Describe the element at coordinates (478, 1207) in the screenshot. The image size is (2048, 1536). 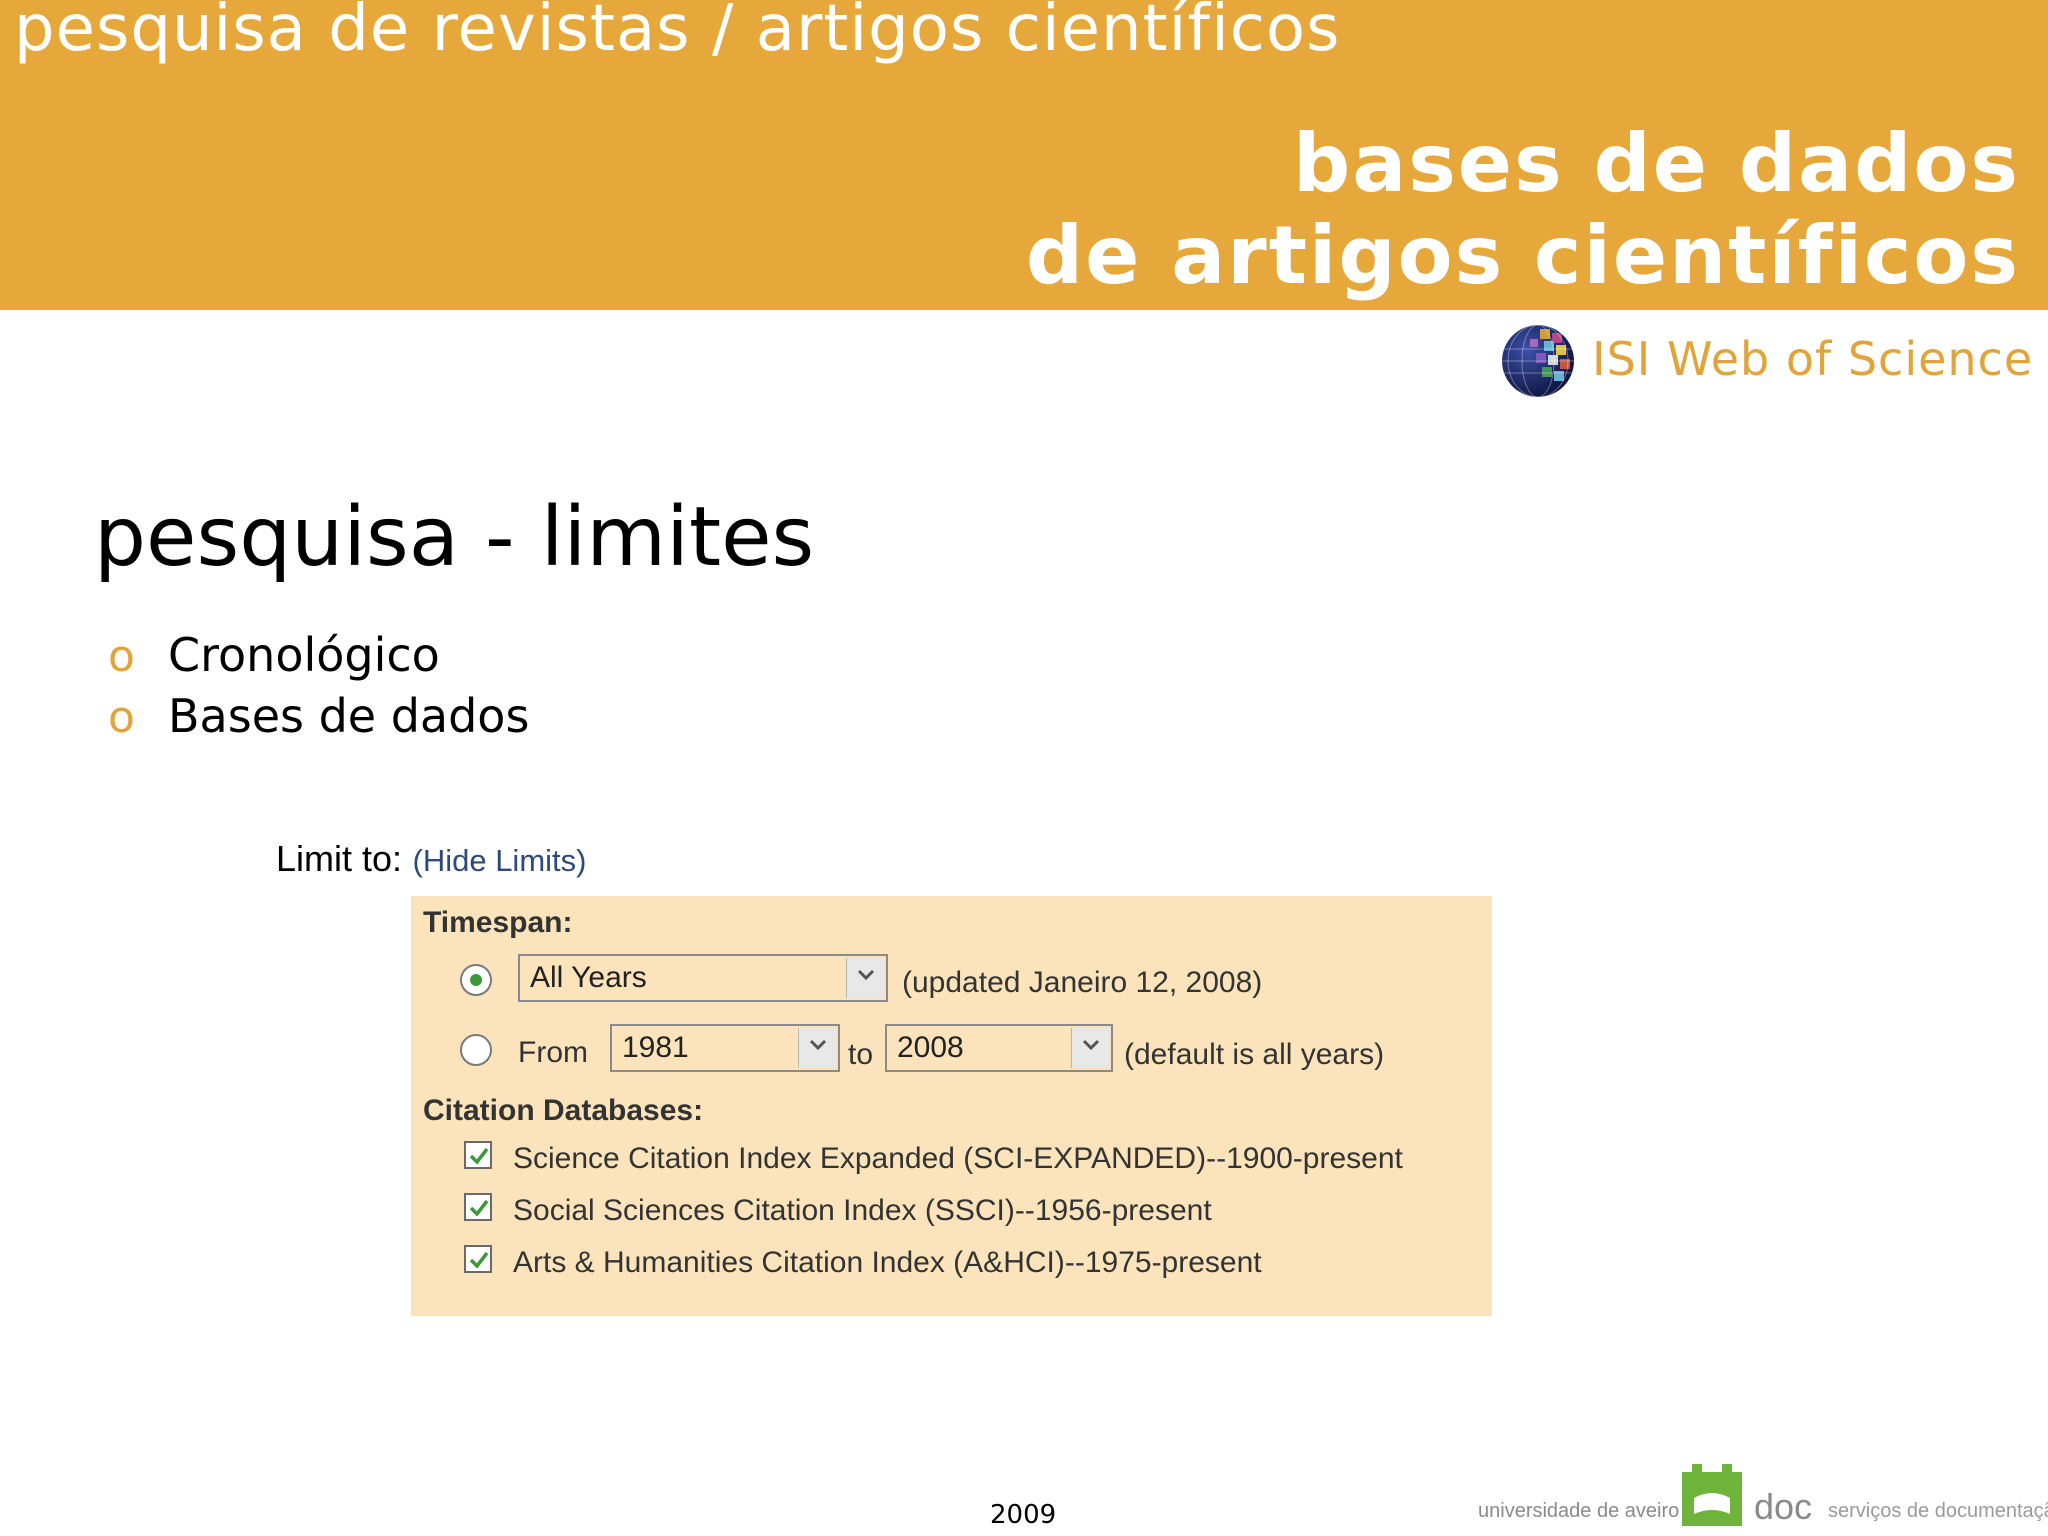
I see `ssci-checkbox` at that location.